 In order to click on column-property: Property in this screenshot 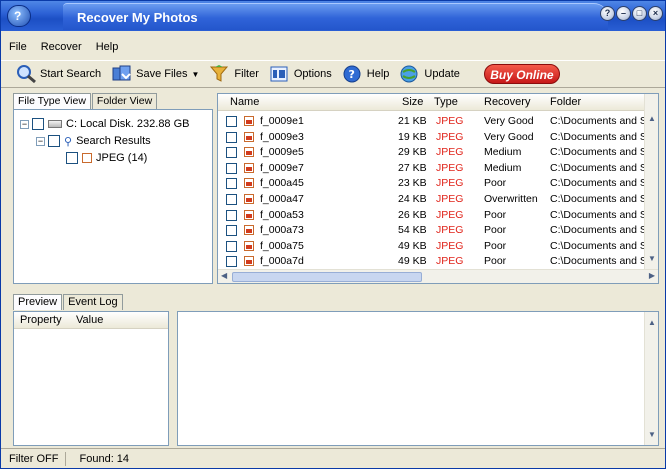, I will do `click(41, 320)`.